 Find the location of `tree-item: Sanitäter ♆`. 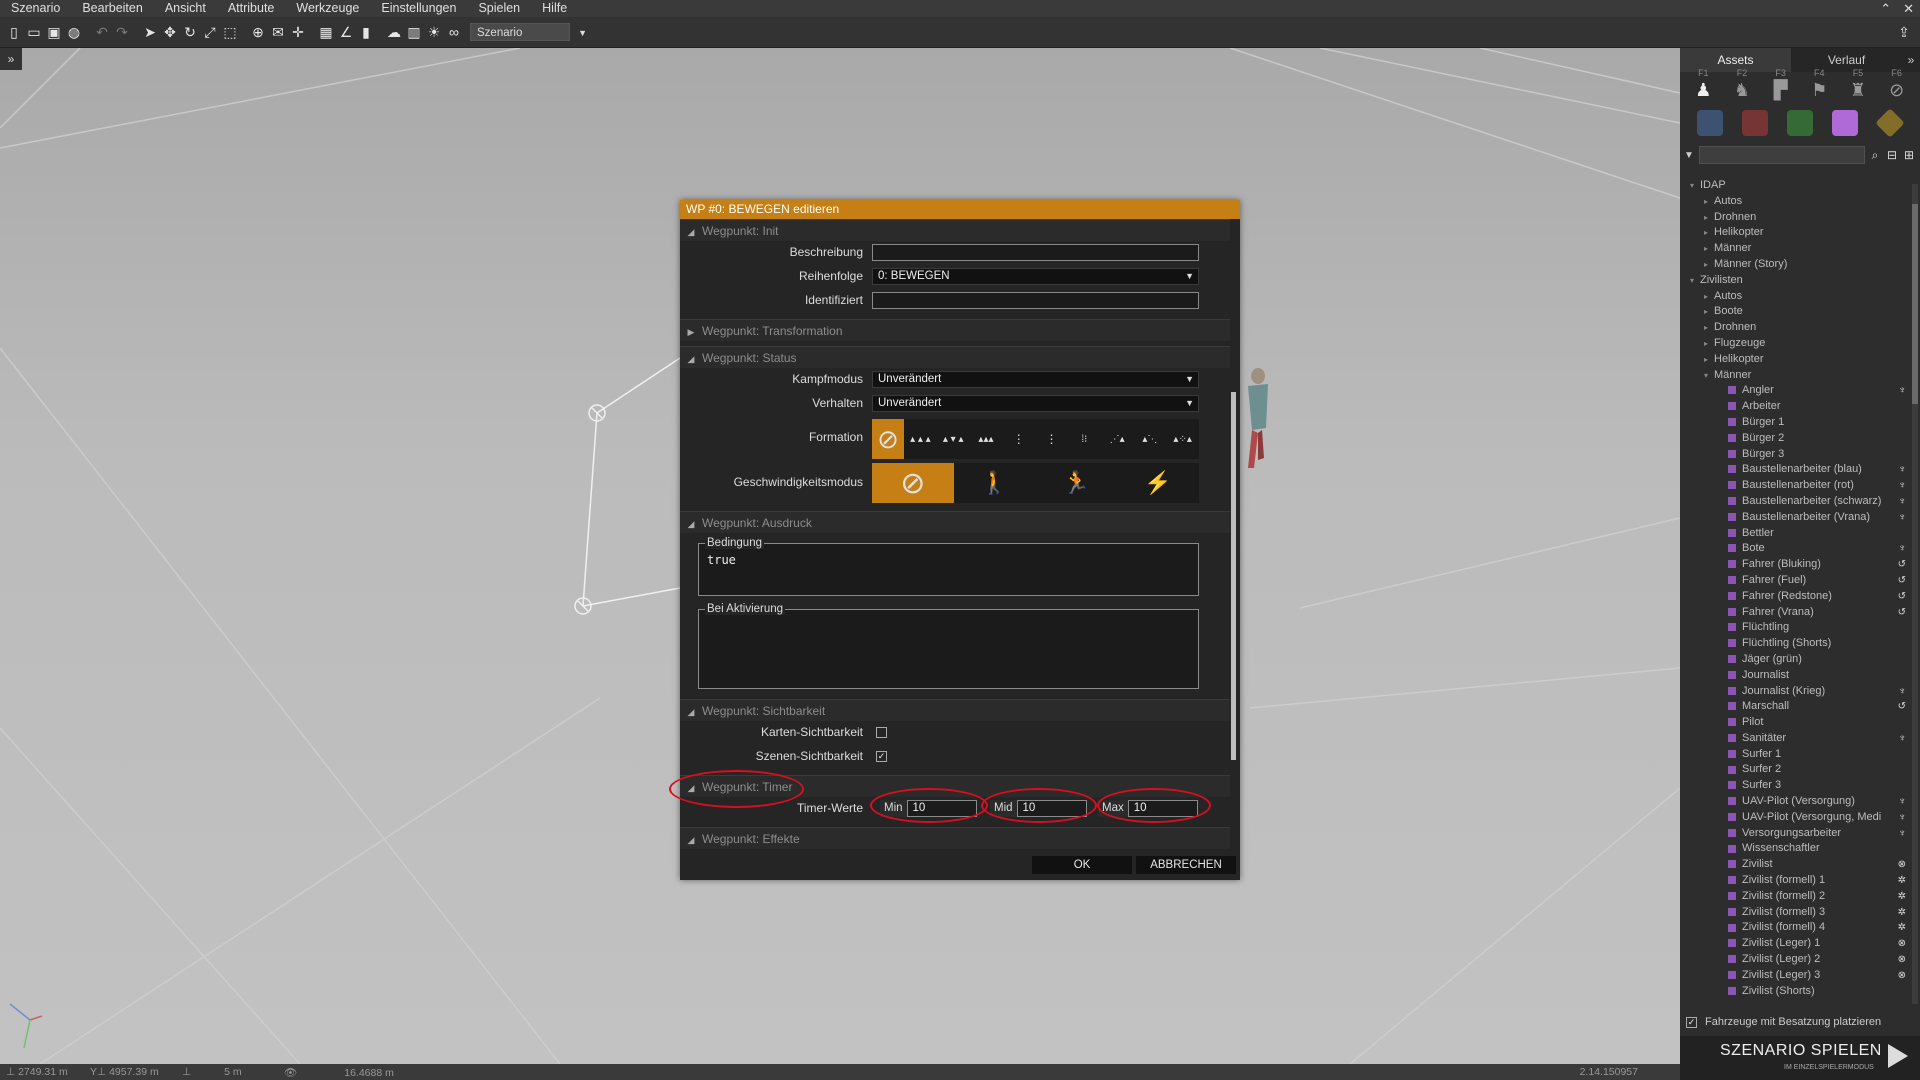

tree-item: Sanitäter ♆ is located at coordinates (1794, 739).